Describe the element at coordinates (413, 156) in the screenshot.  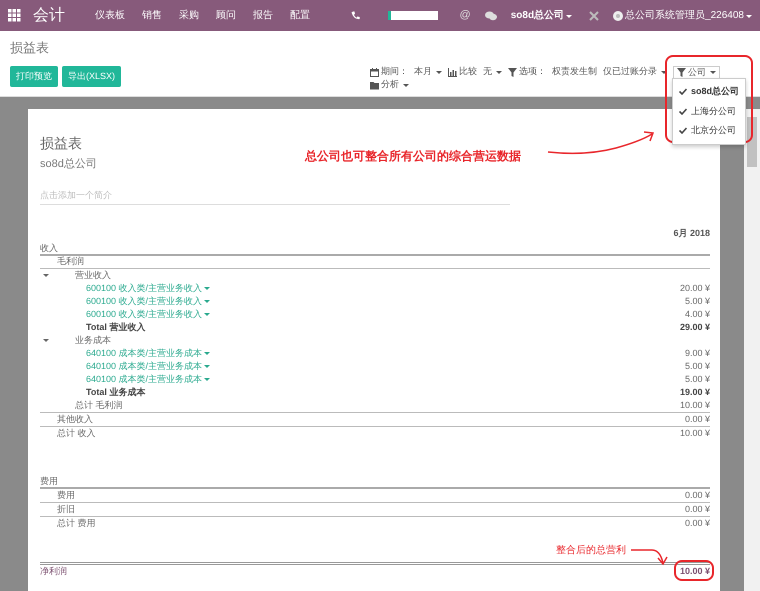
I see `annotation-text: 总公司也可整合所有公司的综合营运数据` at that location.